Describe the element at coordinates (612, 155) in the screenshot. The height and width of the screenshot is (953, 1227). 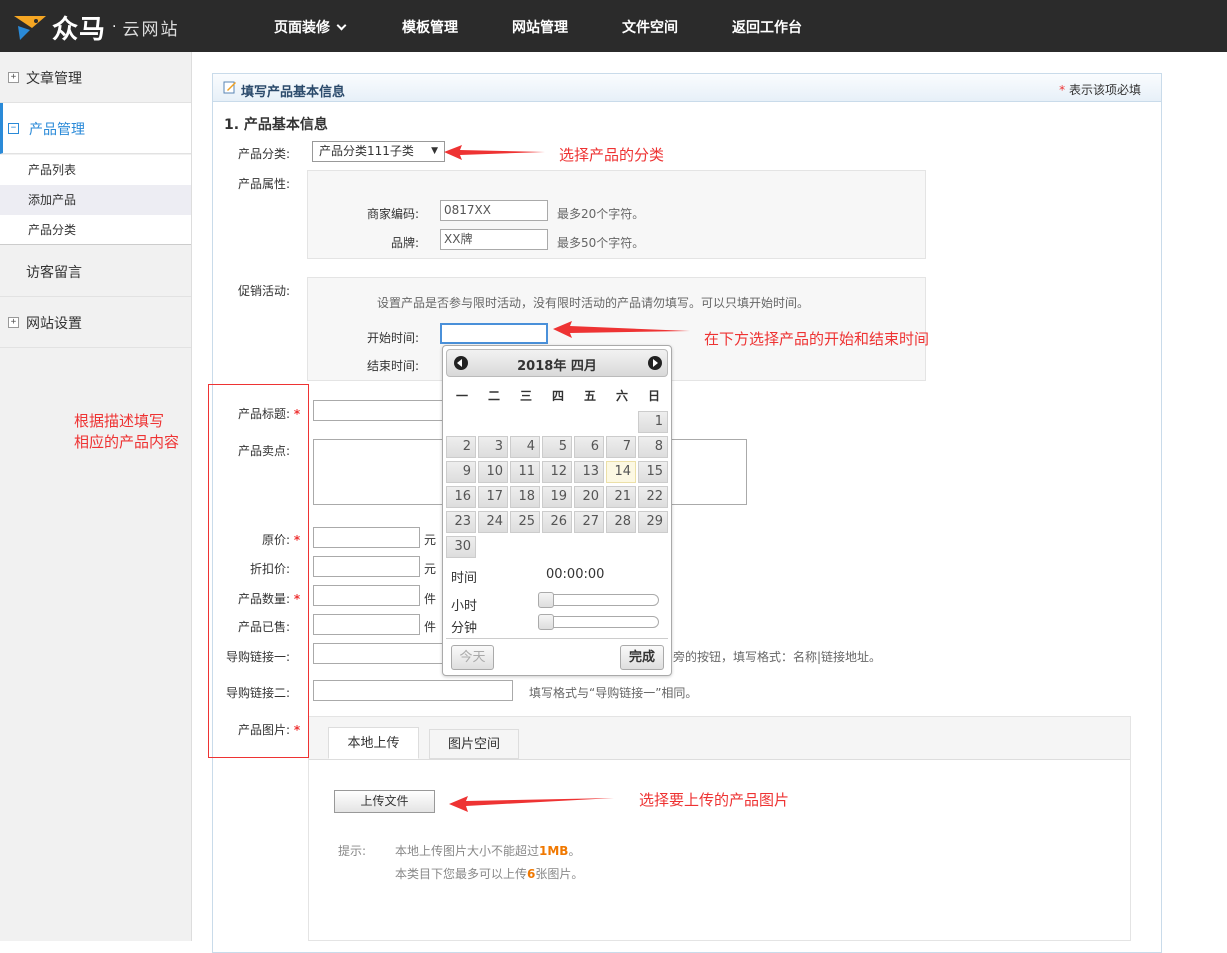
I see `annotation-category: 选择产品的分类` at that location.